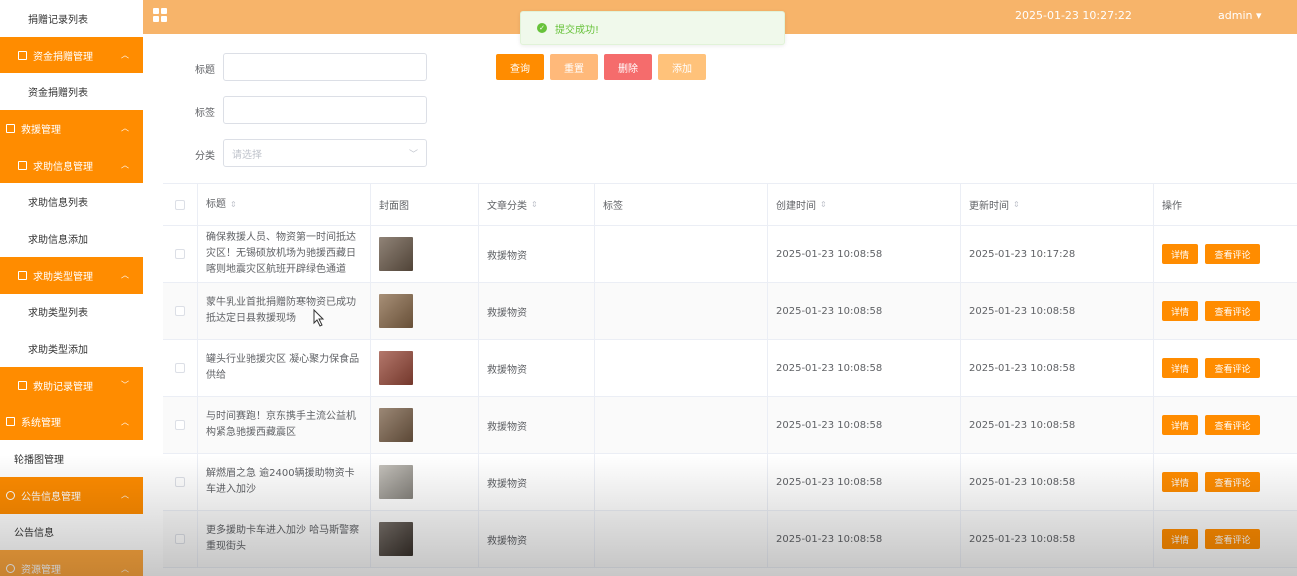 Image resolution: width=1297 pixels, height=576 pixels. What do you see at coordinates (284, 204) in the screenshot?
I see `header-title: 标题 ⇕` at bounding box center [284, 204].